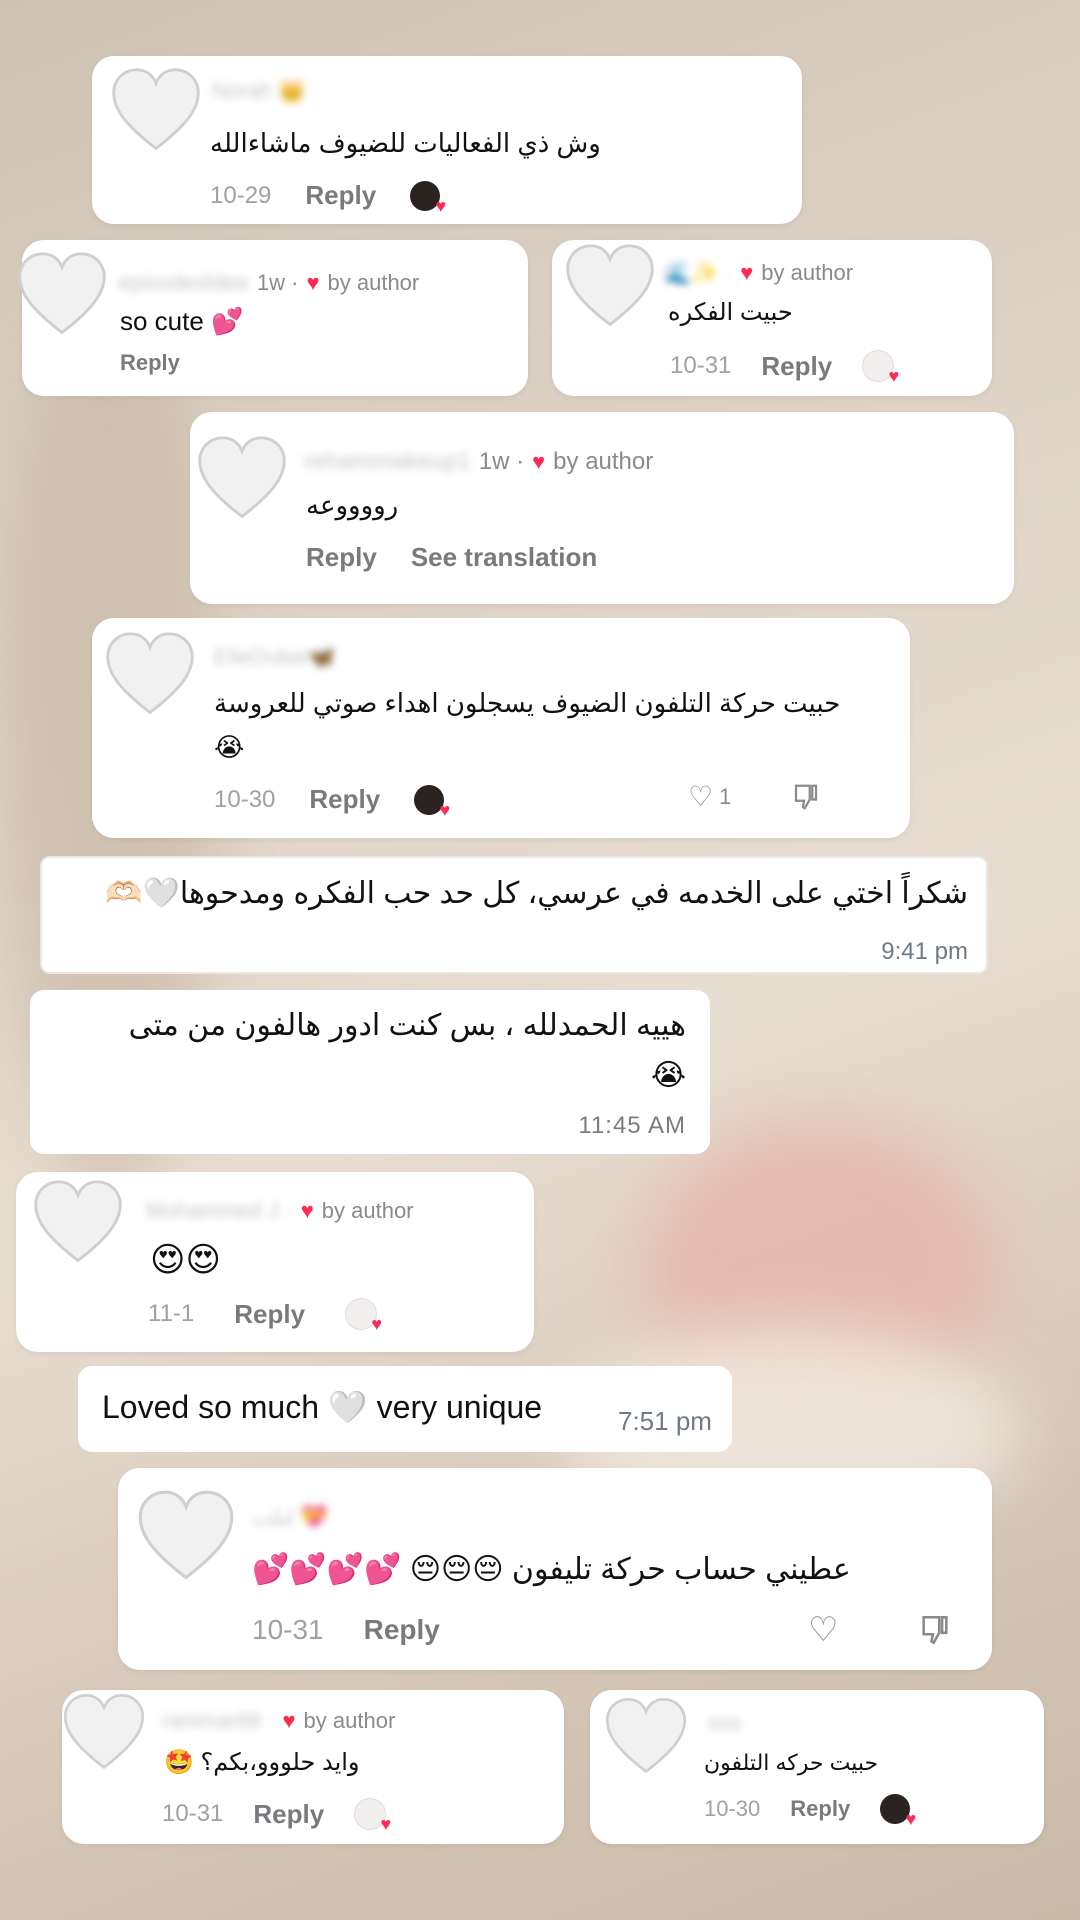 The height and width of the screenshot is (1920, 1080). Describe the element at coordinates (275, 1262) in the screenshot. I see `comment-card-mohammed: Mohammed J · ♥ by author 😍😍 11-1 Reply ♥` at that location.